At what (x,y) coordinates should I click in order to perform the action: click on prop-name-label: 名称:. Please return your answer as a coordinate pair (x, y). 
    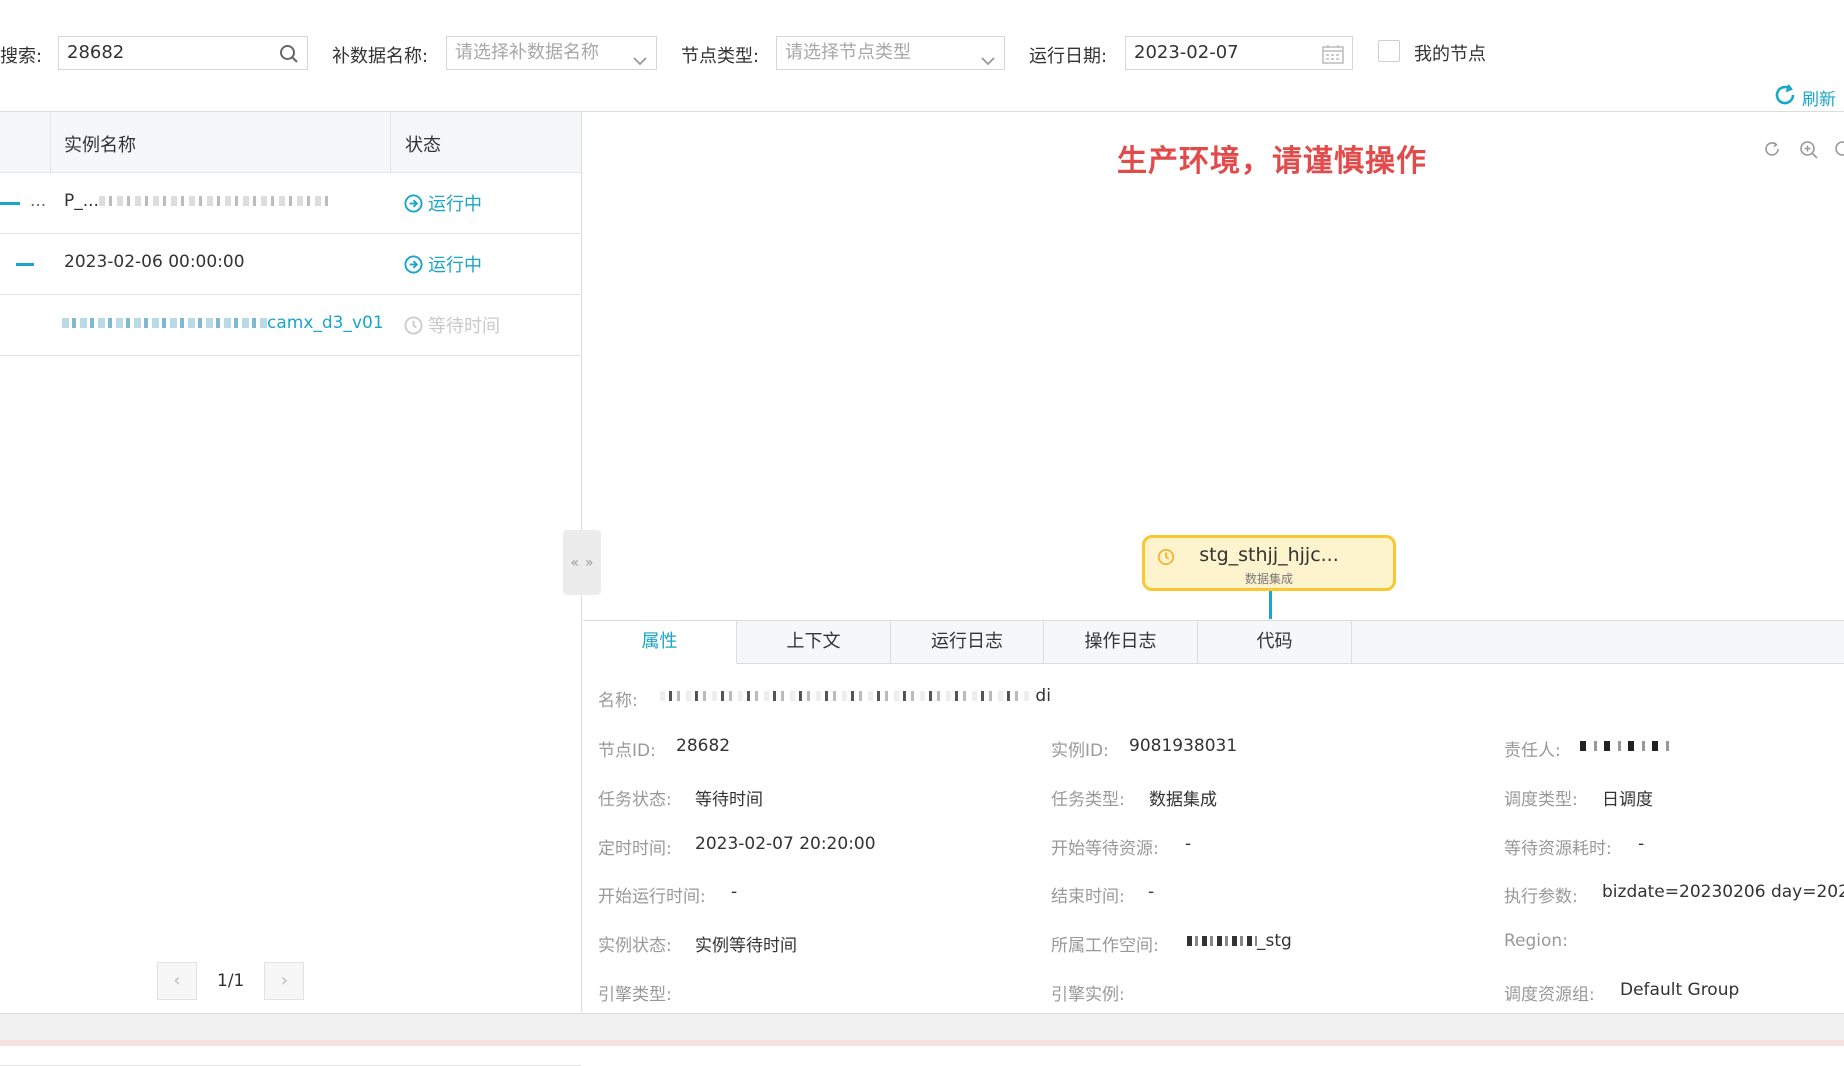
    Looking at the image, I should click on (618, 701).